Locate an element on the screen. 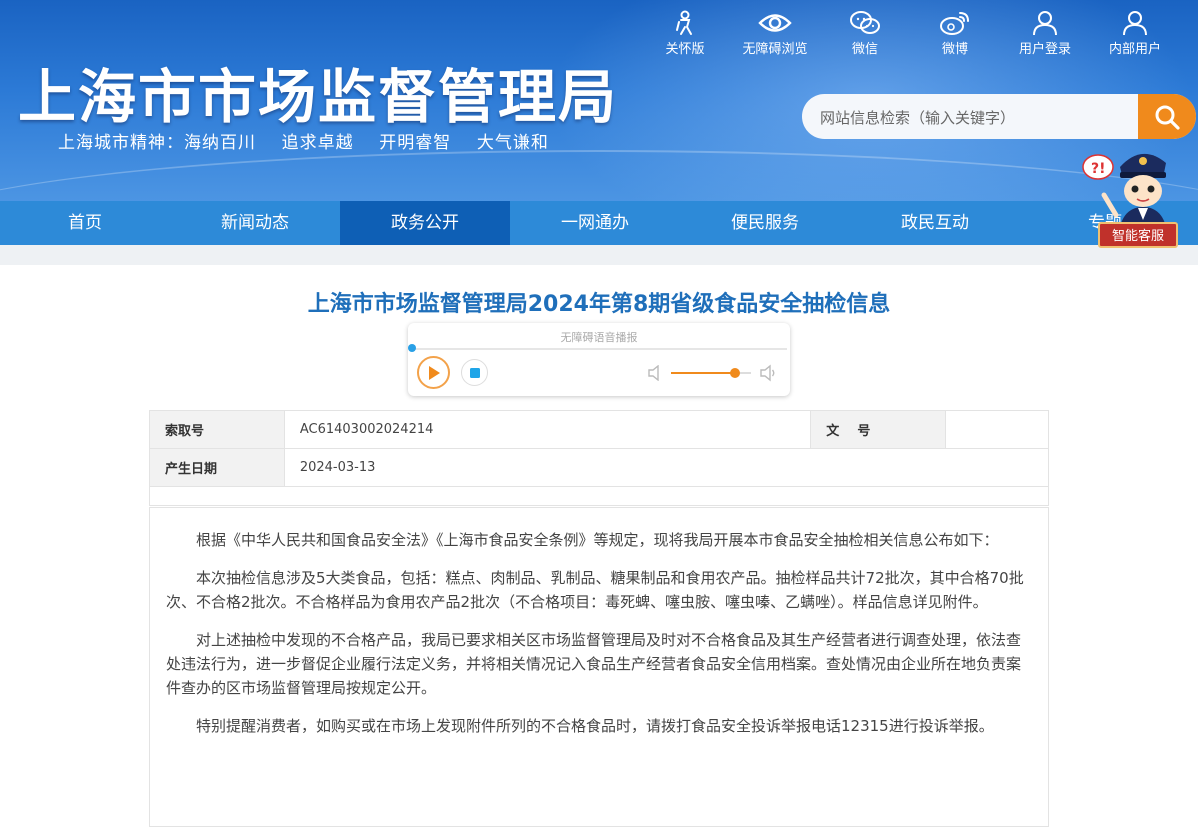  table-spacer-row is located at coordinates (599, 496).